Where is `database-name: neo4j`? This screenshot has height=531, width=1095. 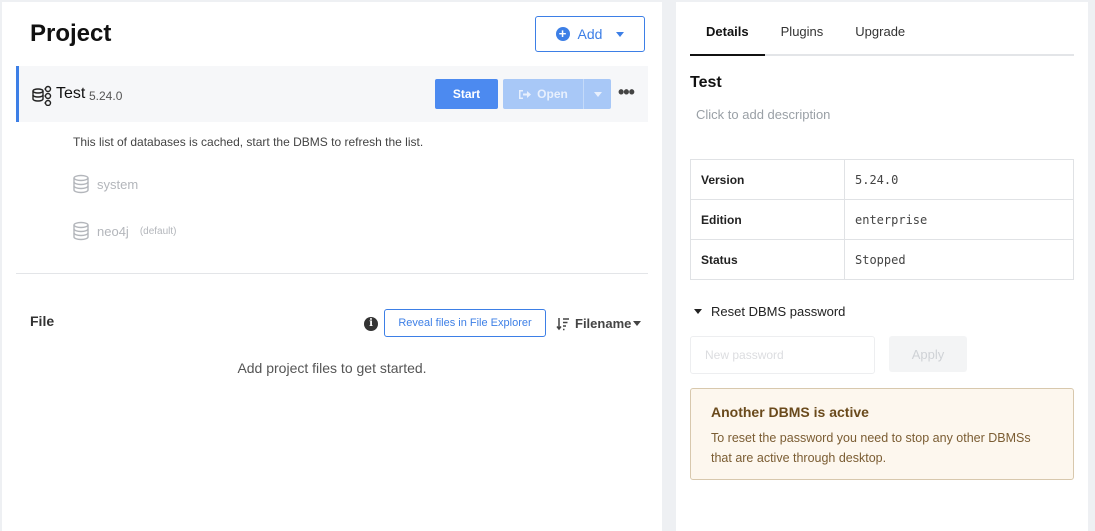
database-name: neo4j is located at coordinates (113, 231).